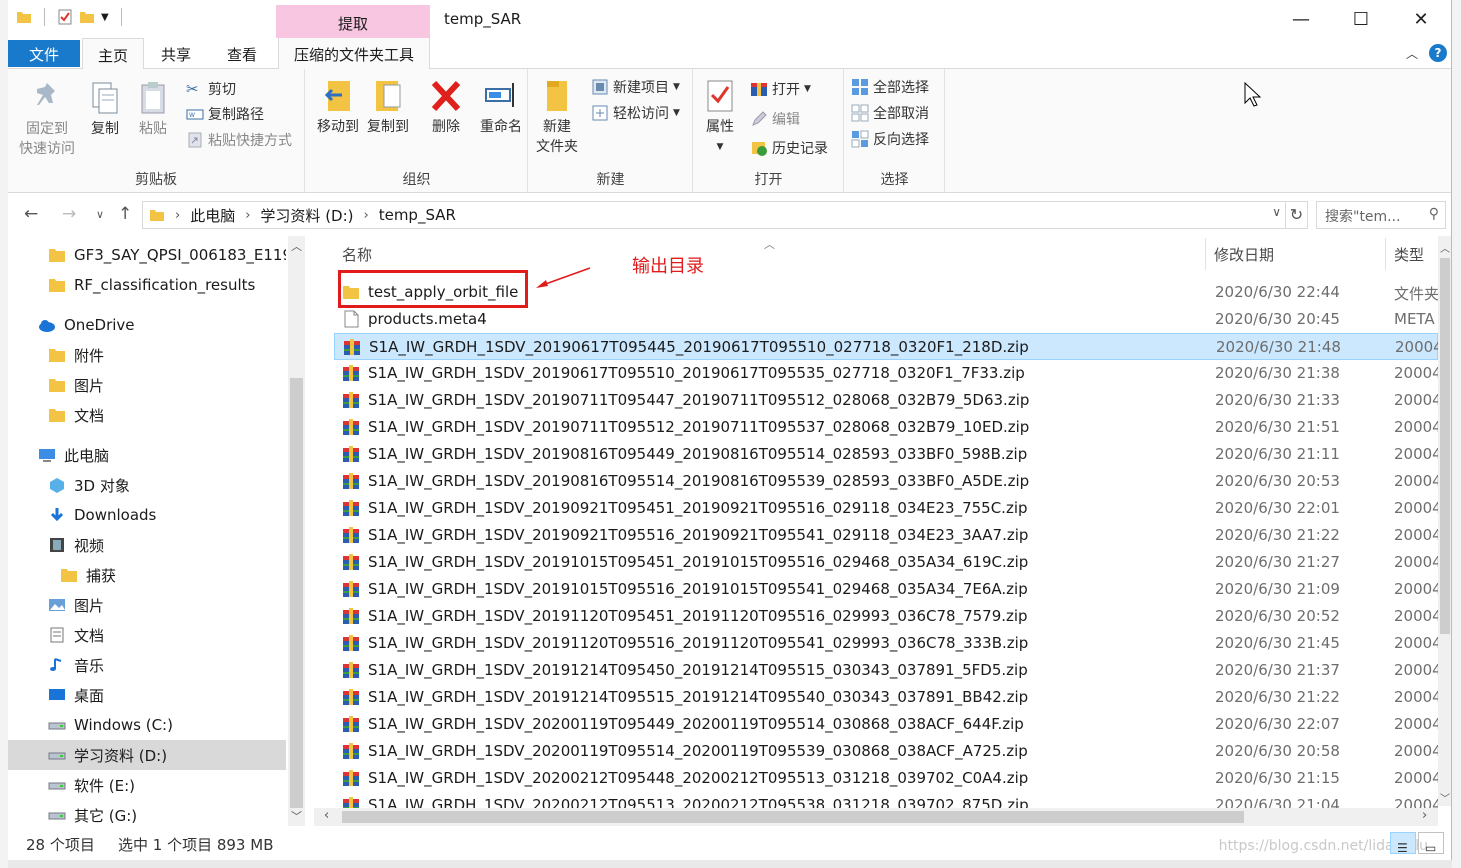 The height and width of the screenshot is (868, 1461). What do you see at coordinates (113, 54) in the screenshot?
I see `tab-home: 主页` at bounding box center [113, 54].